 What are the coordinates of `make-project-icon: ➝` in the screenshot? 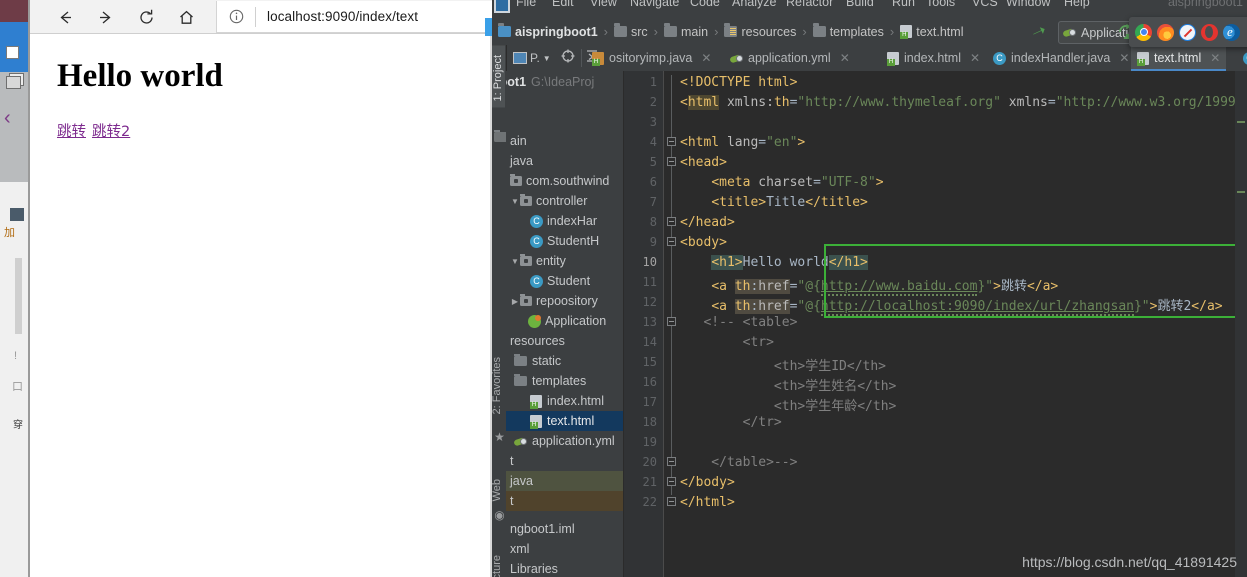 It's located at (1038, 32).